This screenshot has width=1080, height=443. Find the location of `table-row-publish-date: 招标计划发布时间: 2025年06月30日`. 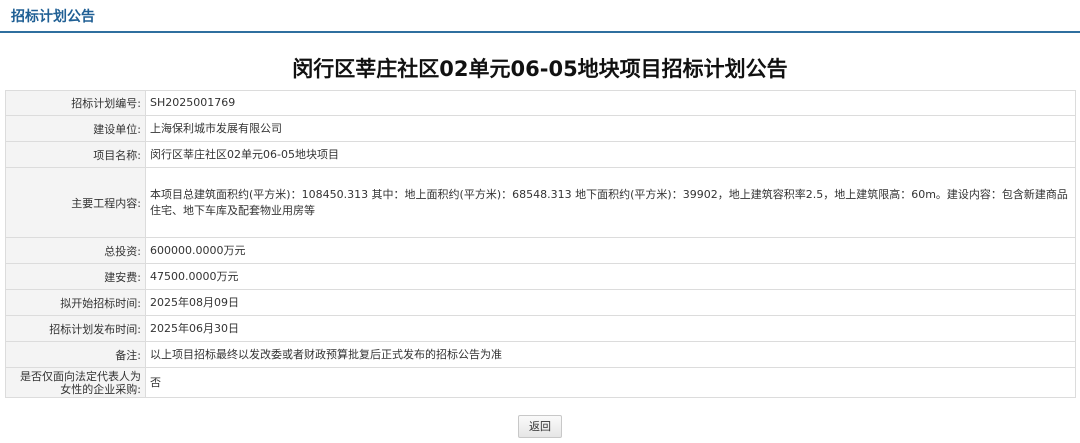

table-row-publish-date: 招标计划发布时间: 2025年06月30日 is located at coordinates (540, 328).